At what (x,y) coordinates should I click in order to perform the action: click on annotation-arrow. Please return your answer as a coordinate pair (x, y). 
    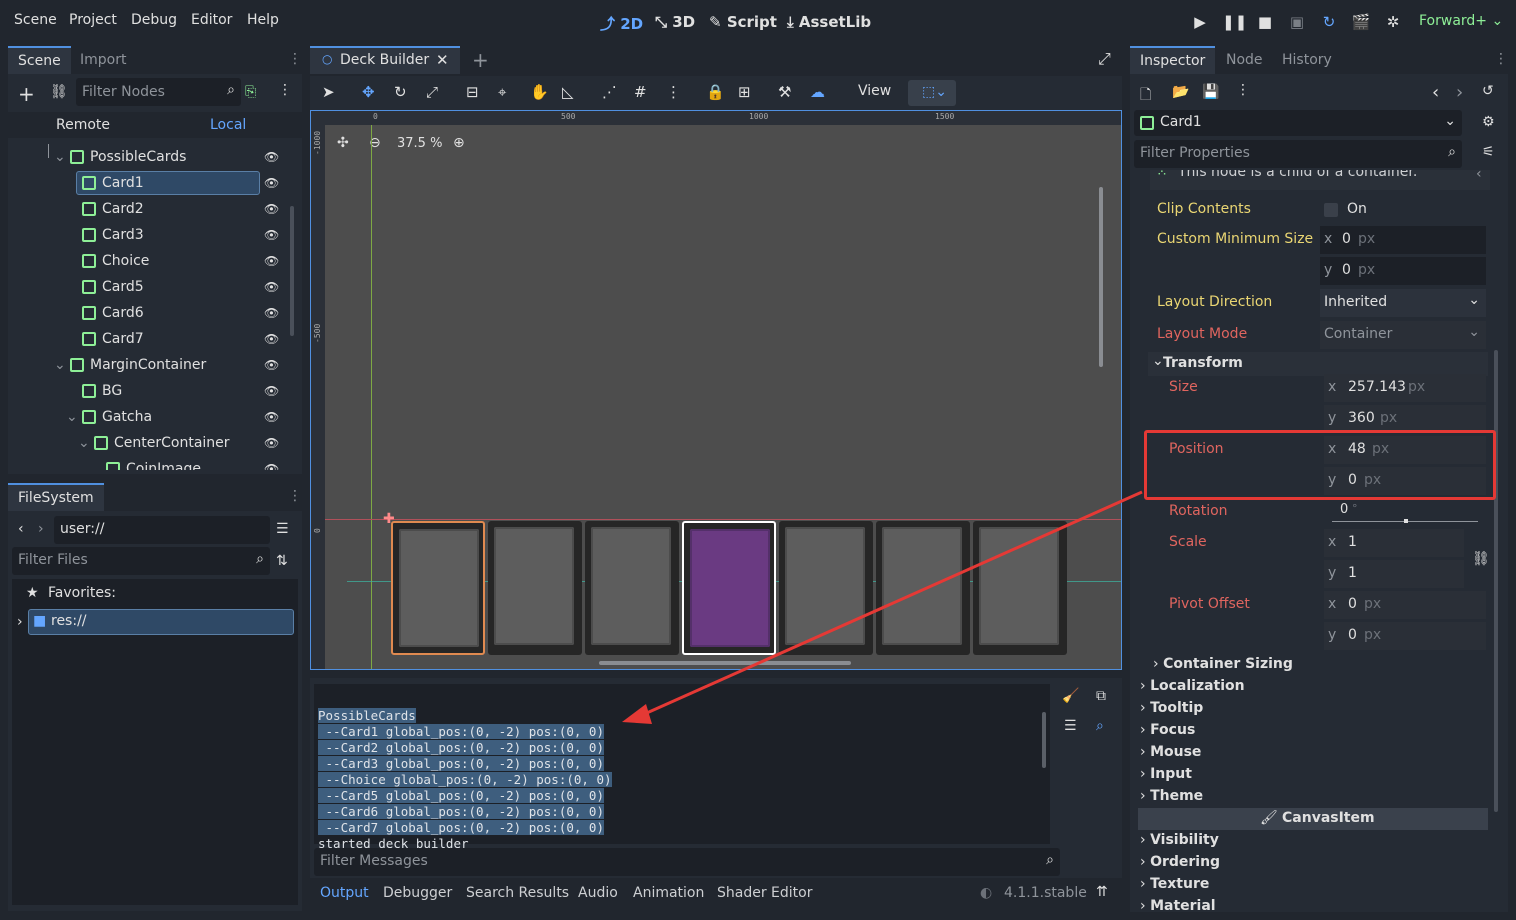
    Looking at the image, I should click on (882, 607).